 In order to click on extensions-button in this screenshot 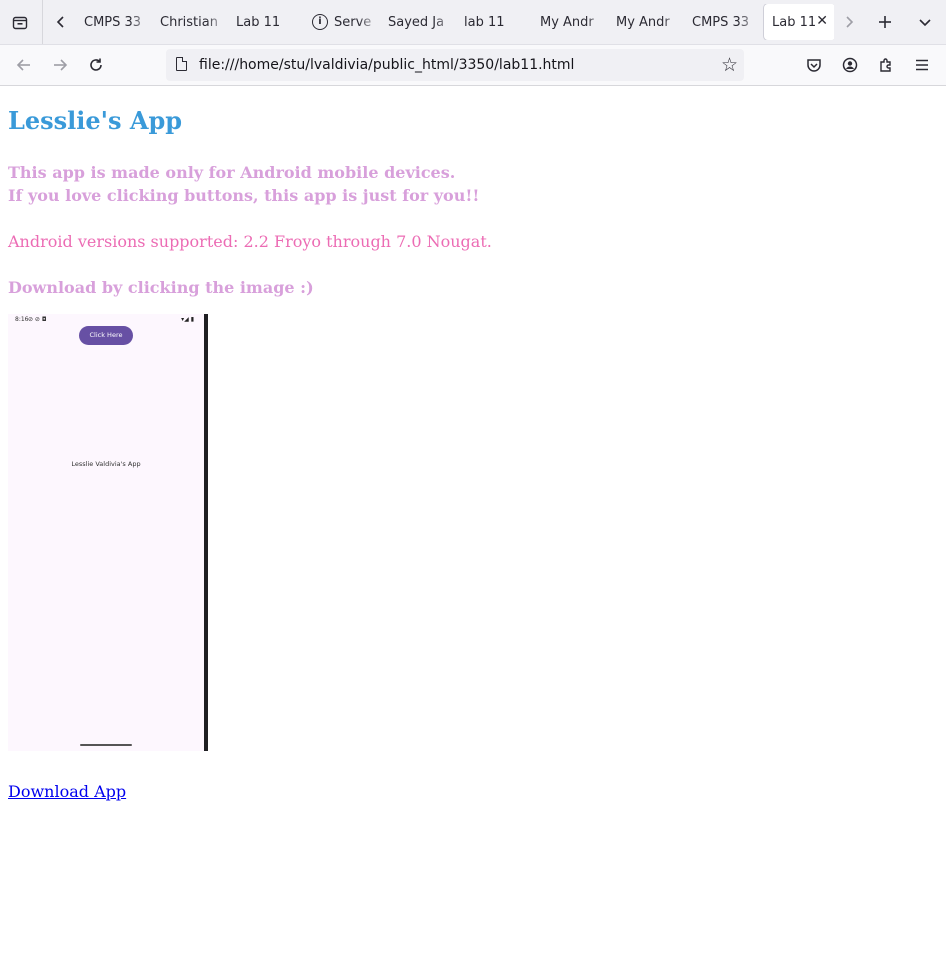, I will do `click(886, 65)`.